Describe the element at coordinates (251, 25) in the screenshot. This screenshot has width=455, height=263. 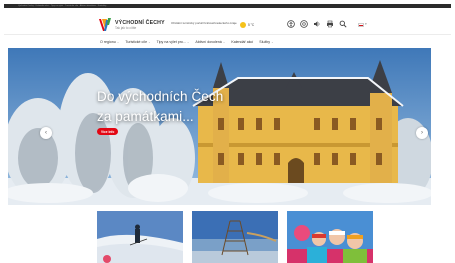
I see `weather-temp: 5 °C` at that location.